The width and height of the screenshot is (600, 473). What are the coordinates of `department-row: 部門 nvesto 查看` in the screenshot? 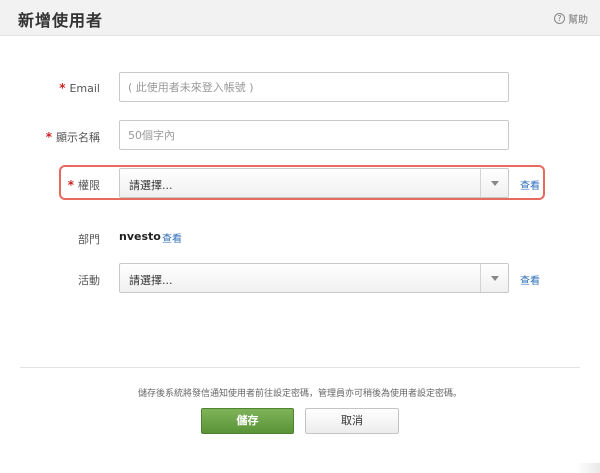 It's located at (300, 238).